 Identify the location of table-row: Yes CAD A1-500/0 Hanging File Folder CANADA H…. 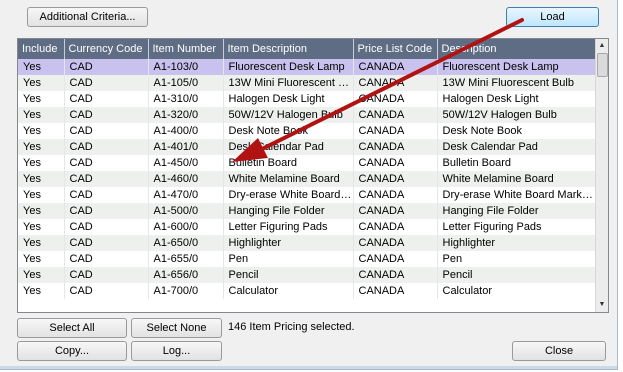
(307, 211).